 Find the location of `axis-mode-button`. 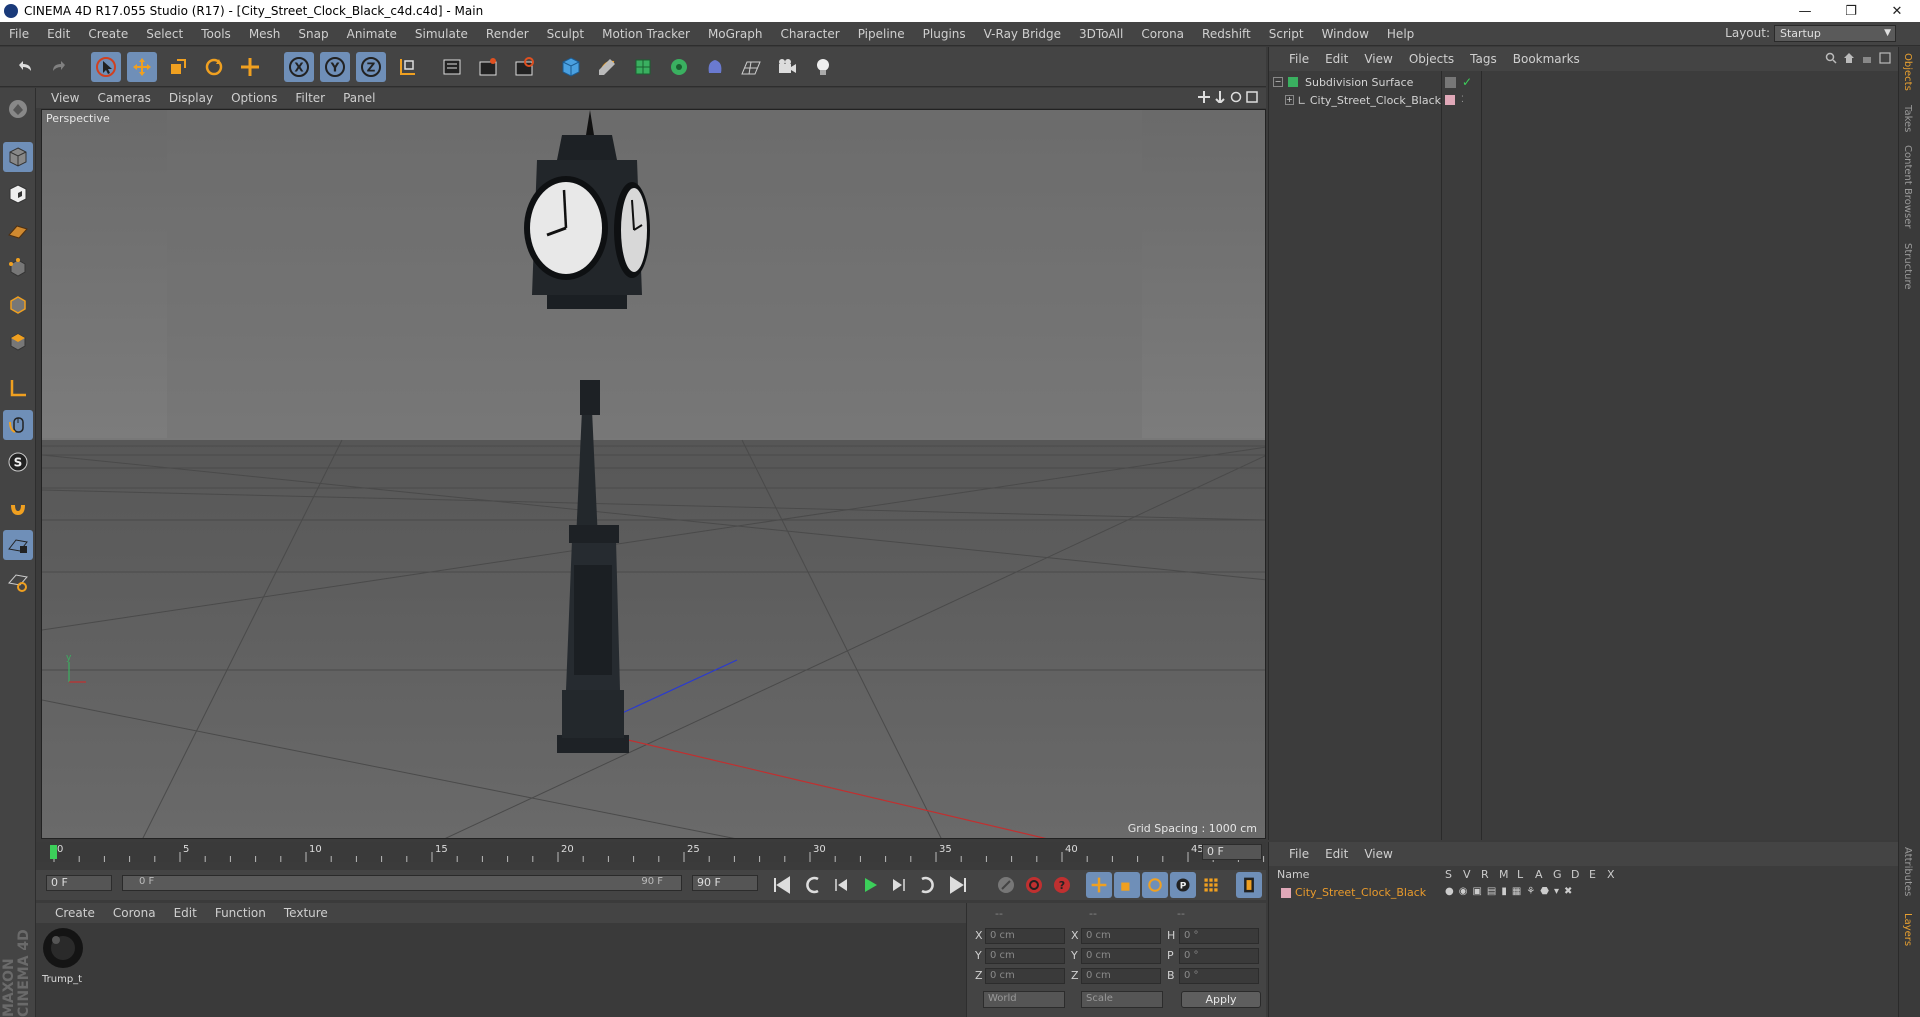

axis-mode-button is located at coordinates (18, 388).